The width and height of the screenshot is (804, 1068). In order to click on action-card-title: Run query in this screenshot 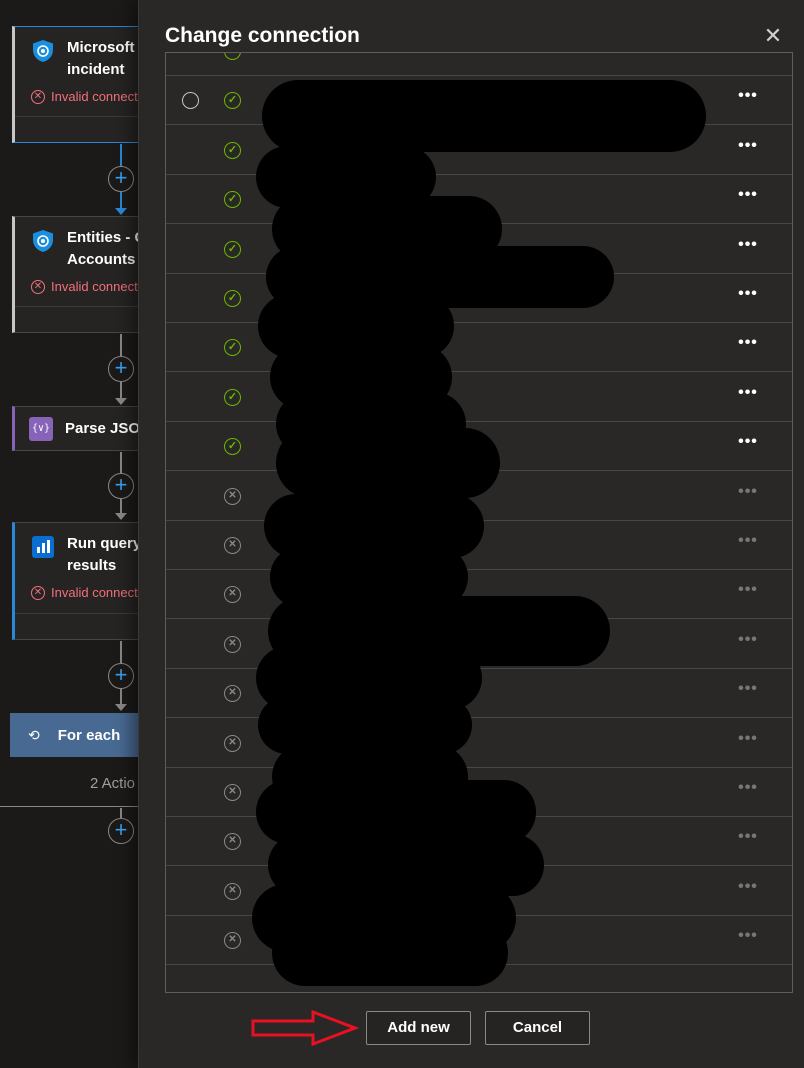, I will do `click(103, 543)`.